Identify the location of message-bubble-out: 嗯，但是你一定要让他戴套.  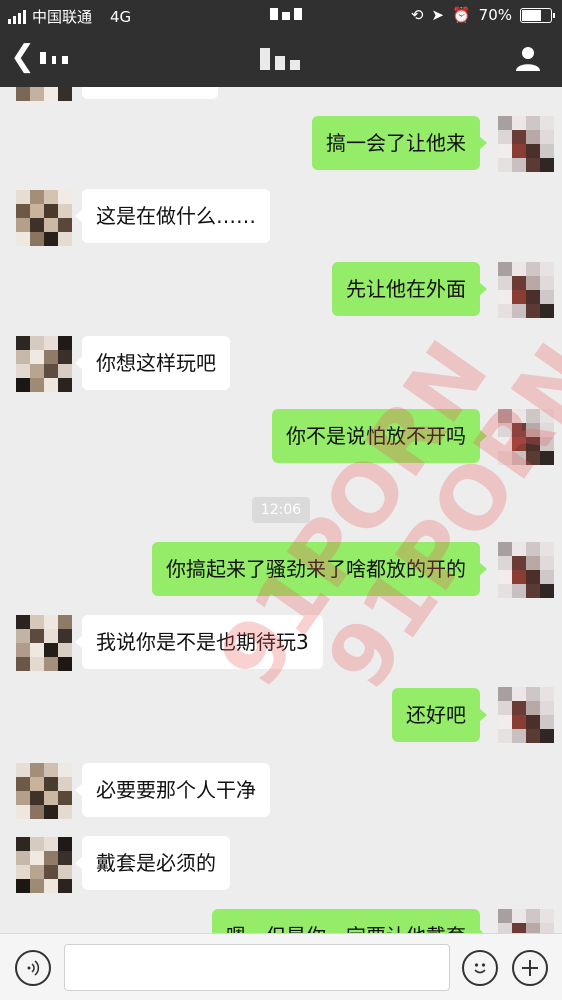
(349, 921).